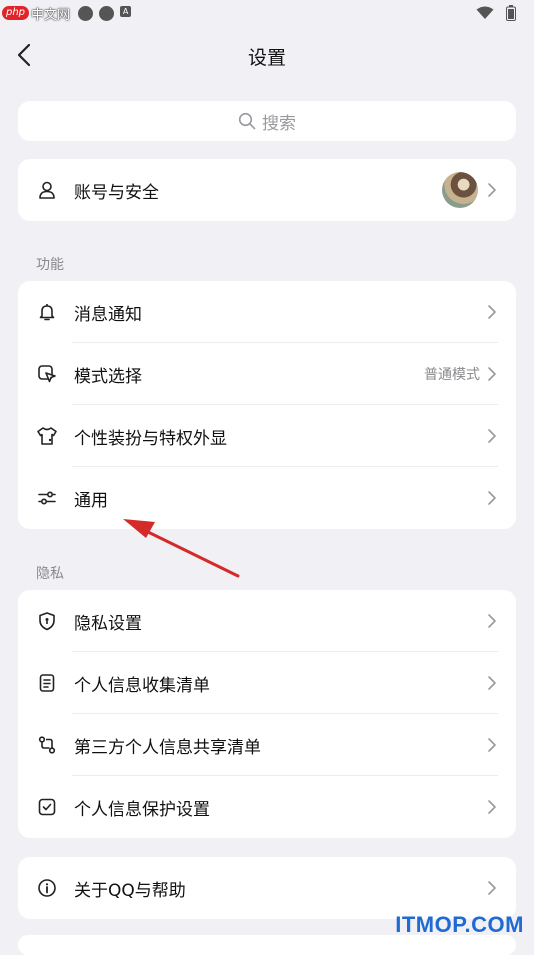 Image resolution: width=534 pixels, height=955 pixels. Describe the element at coordinates (51, 15) in the screenshot. I see `php-watermark-text: 中文网` at that location.